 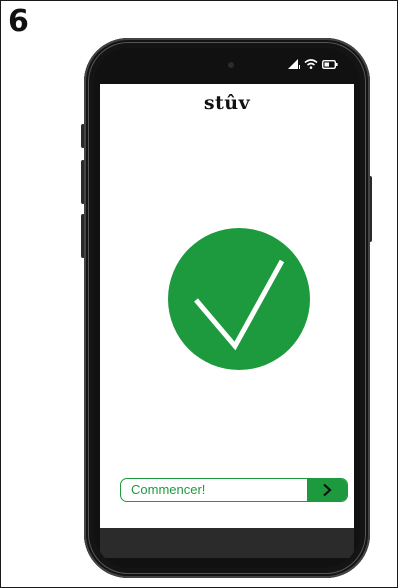 What do you see at coordinates (239, 299) in the screenshot?
I see `checkmark-icon` at bounding box center [239, 299].